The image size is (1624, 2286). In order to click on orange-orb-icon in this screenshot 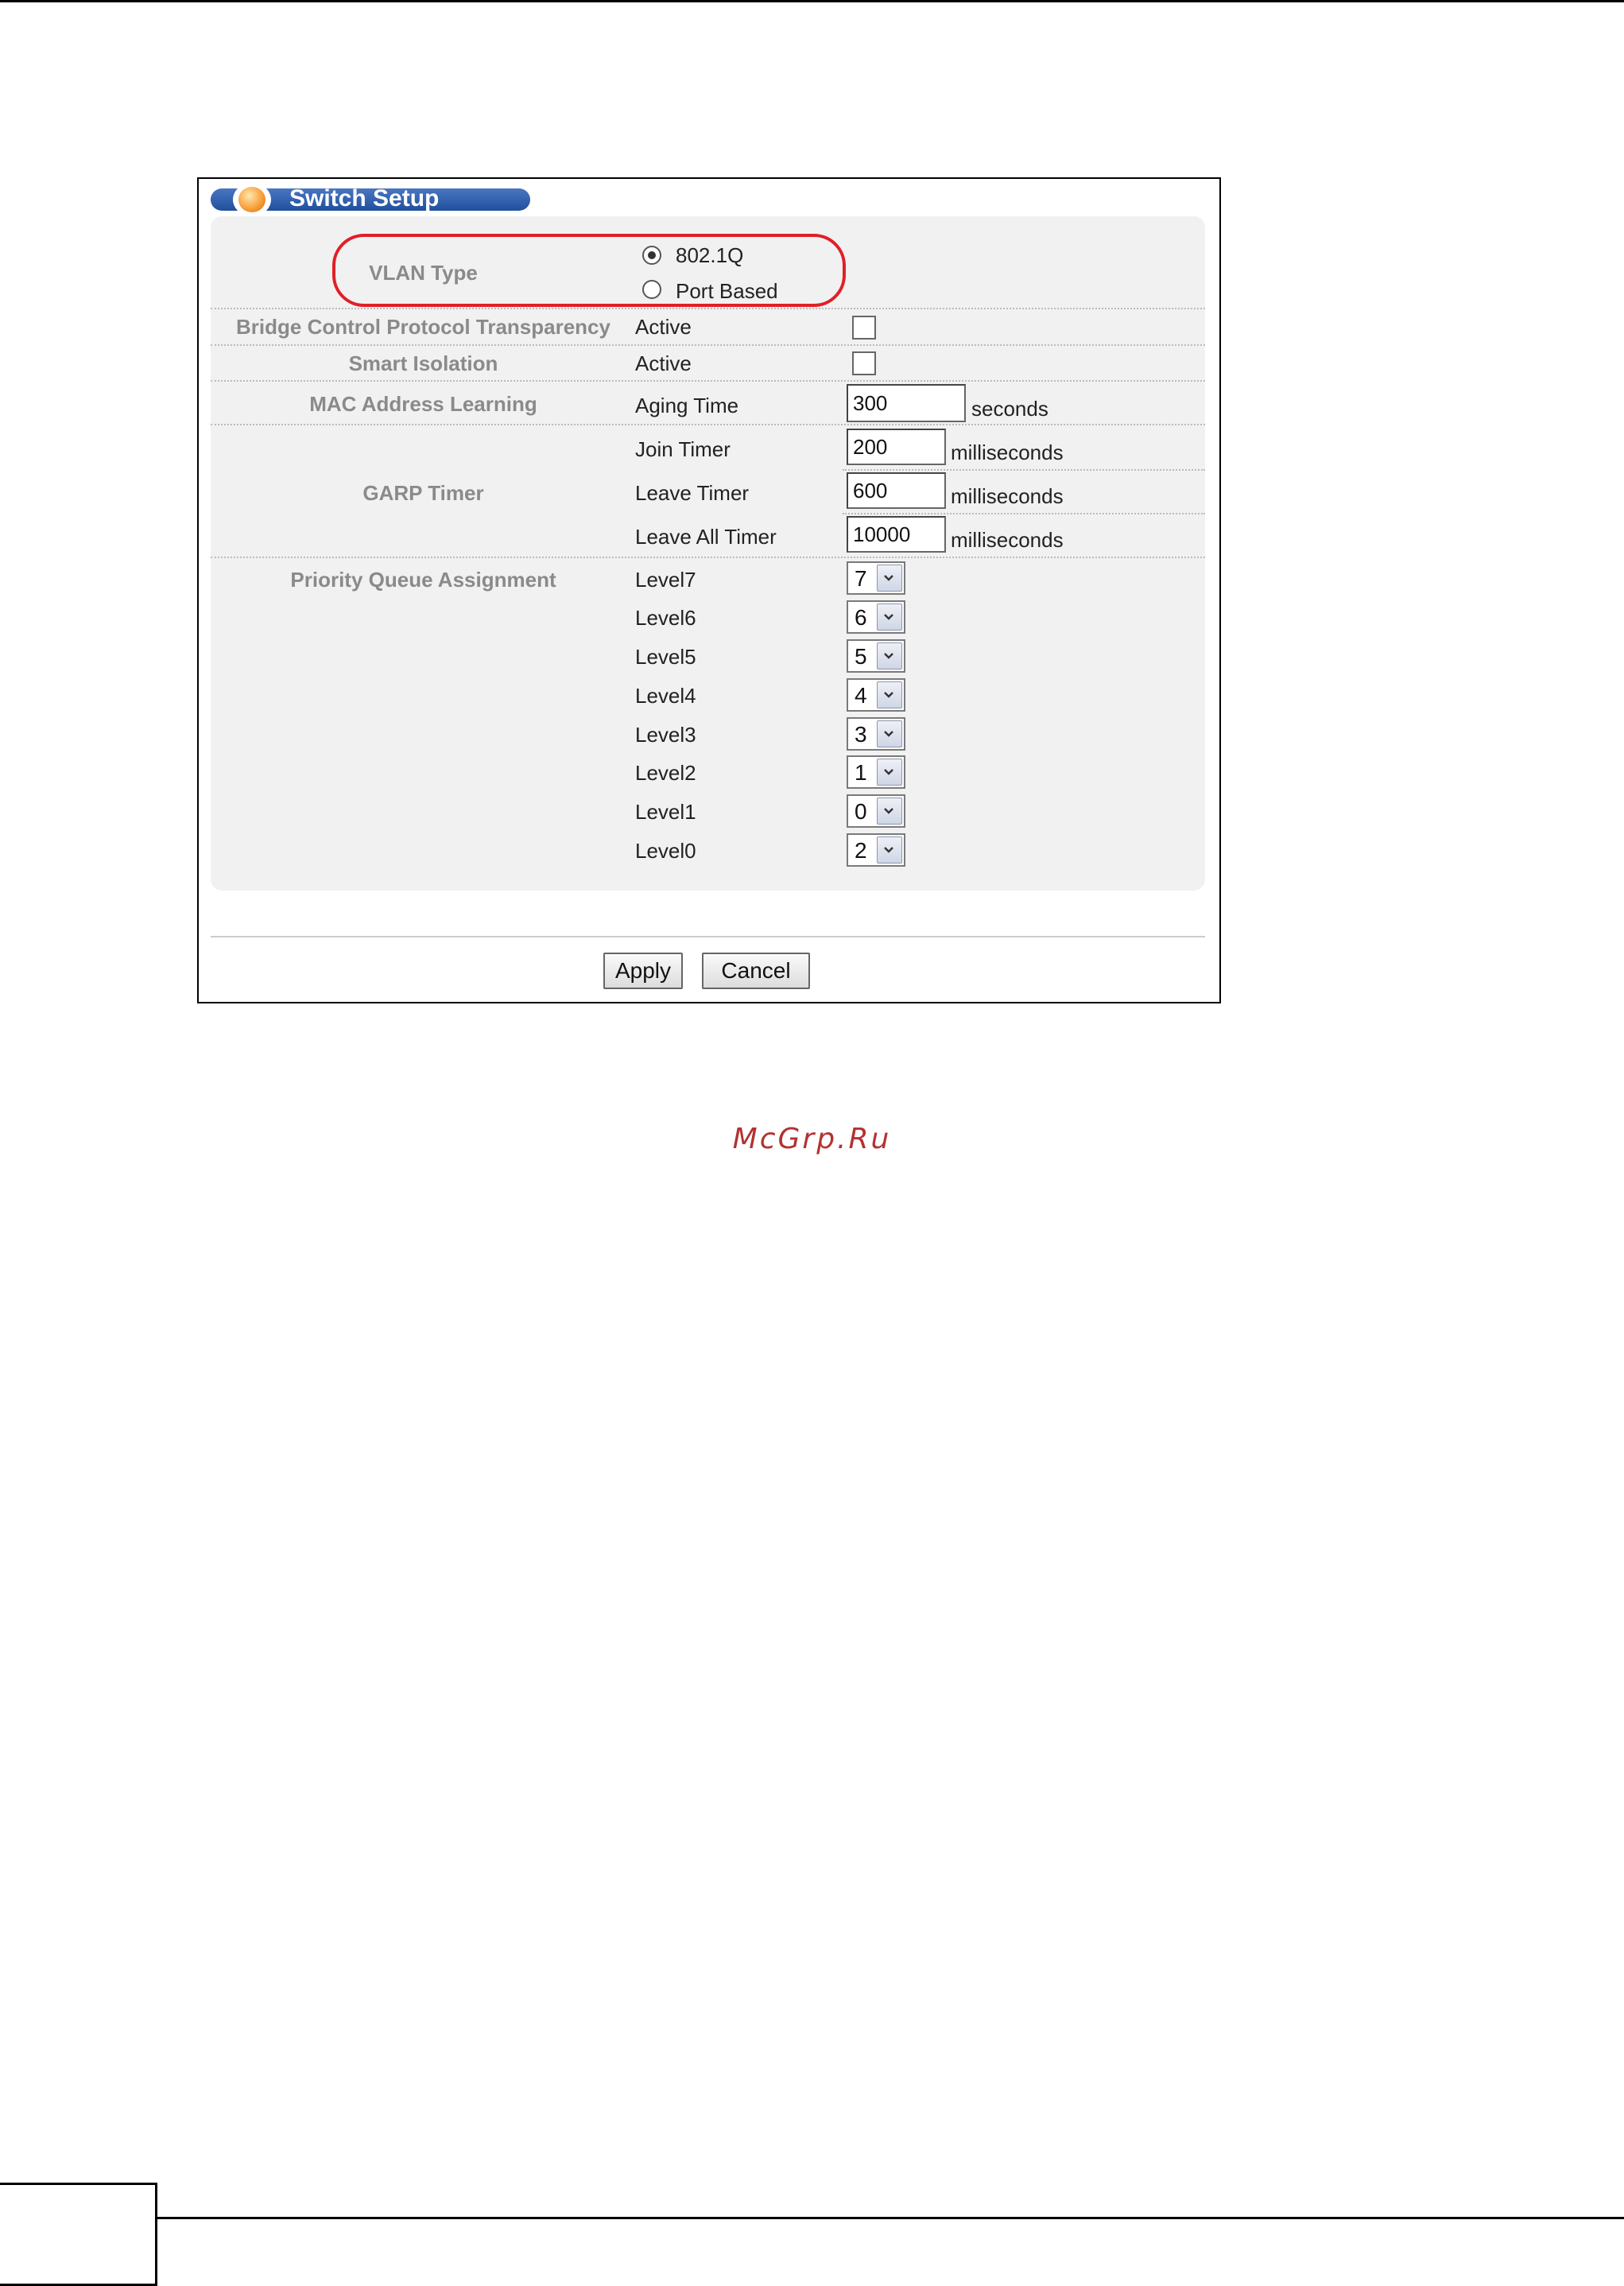, I will do `click(251, 199)`.